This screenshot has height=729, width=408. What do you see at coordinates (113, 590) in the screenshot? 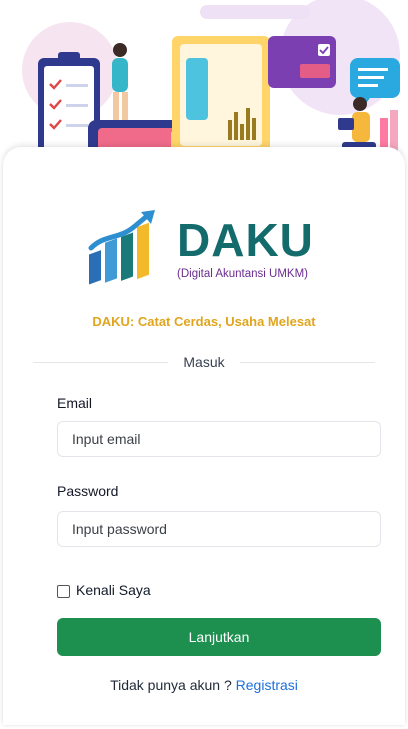
I see `remember-label: Kenali Saya` at bounding box center [113, 590].